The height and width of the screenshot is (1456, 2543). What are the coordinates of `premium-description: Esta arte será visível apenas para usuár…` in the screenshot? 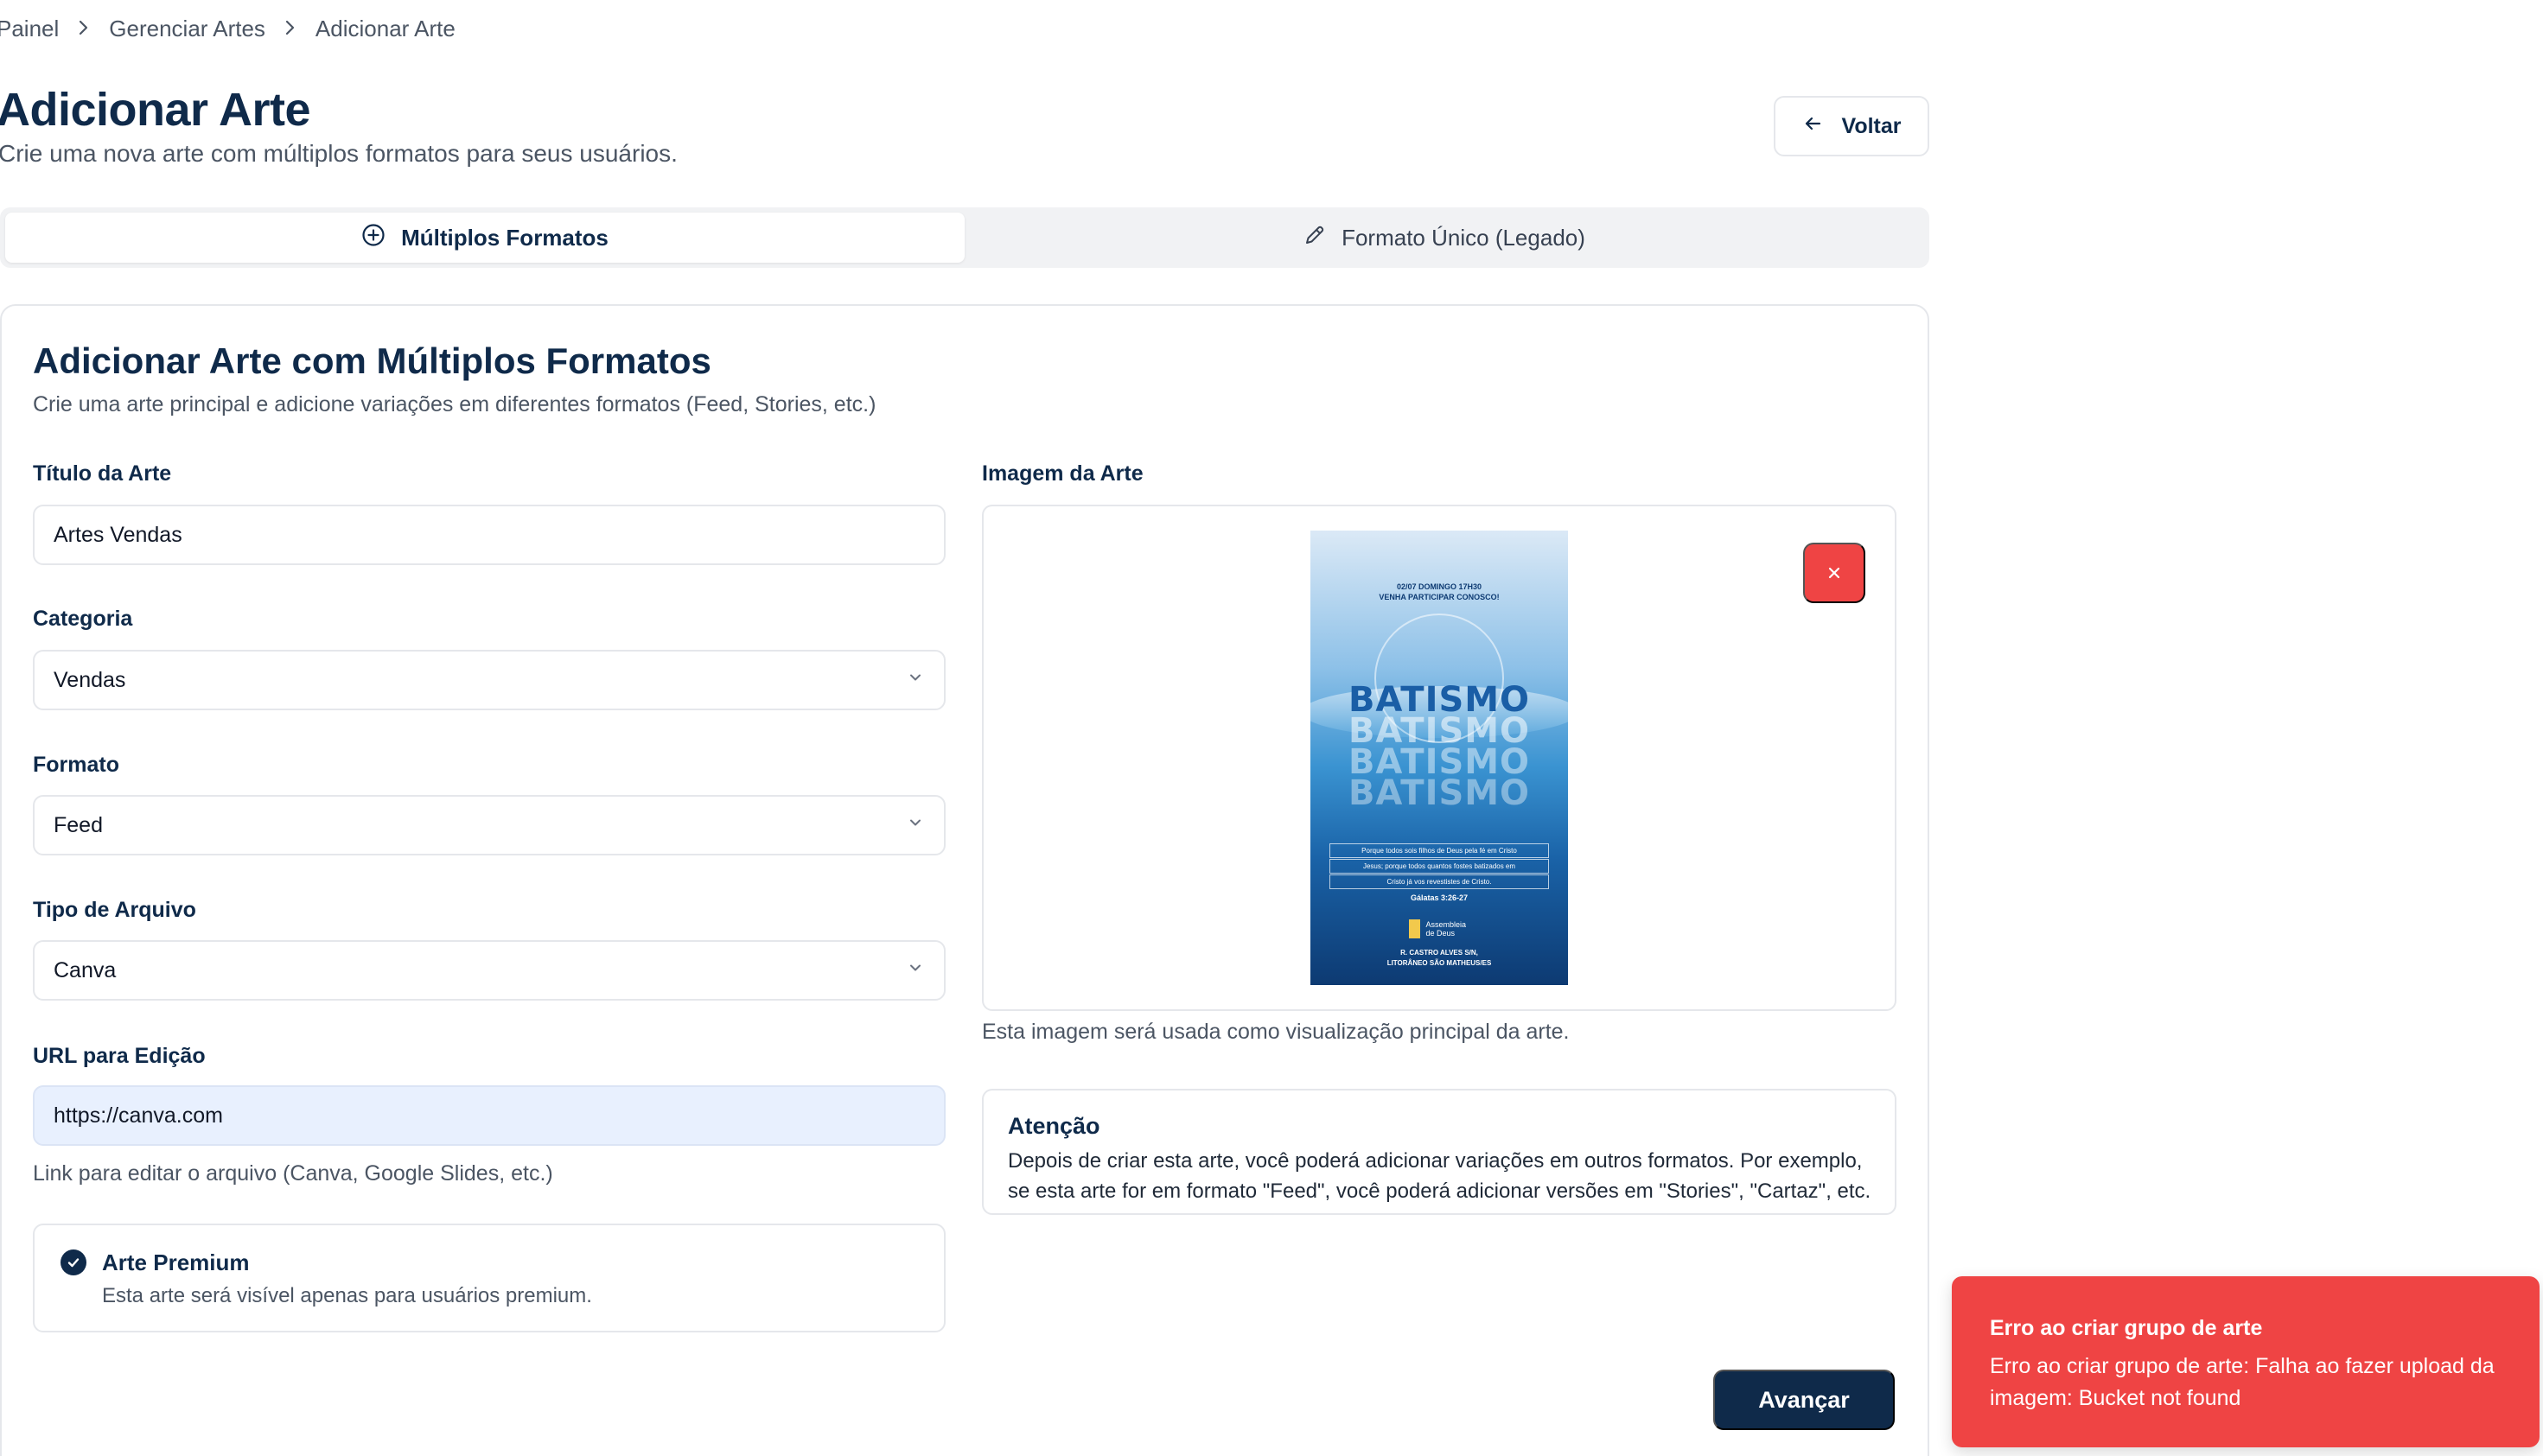 It's located at (347, 1295).